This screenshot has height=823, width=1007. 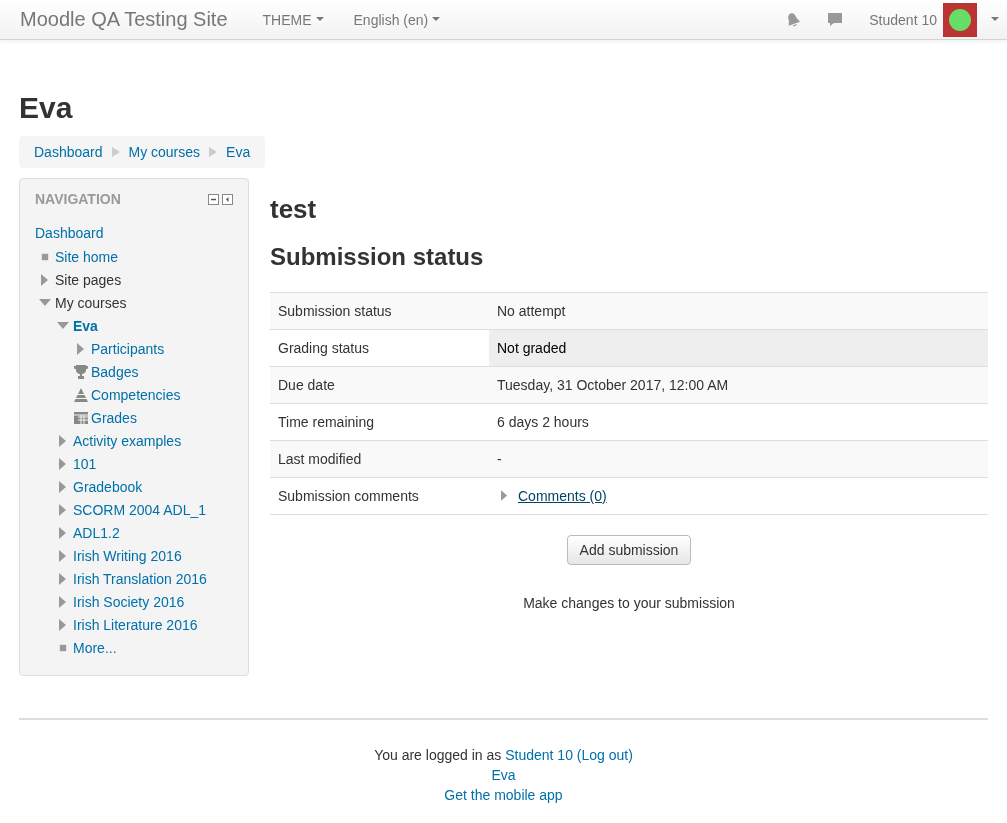 What do you see at coordinates (629, 550) in the screenshot?
I see `add-submission-button: Add submission` at bounding box center [629, 550].